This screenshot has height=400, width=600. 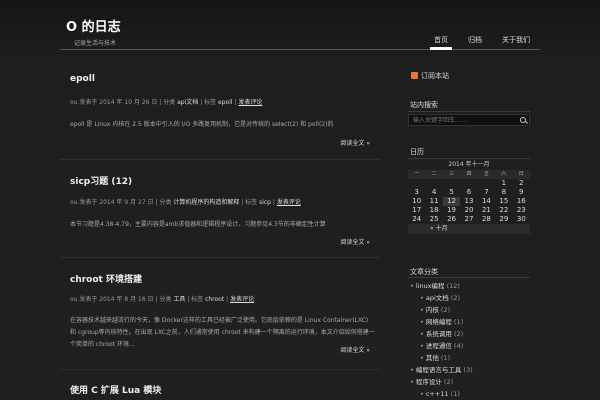 I want to click on calendar-weekday: 四, so click(x=469, y=174).